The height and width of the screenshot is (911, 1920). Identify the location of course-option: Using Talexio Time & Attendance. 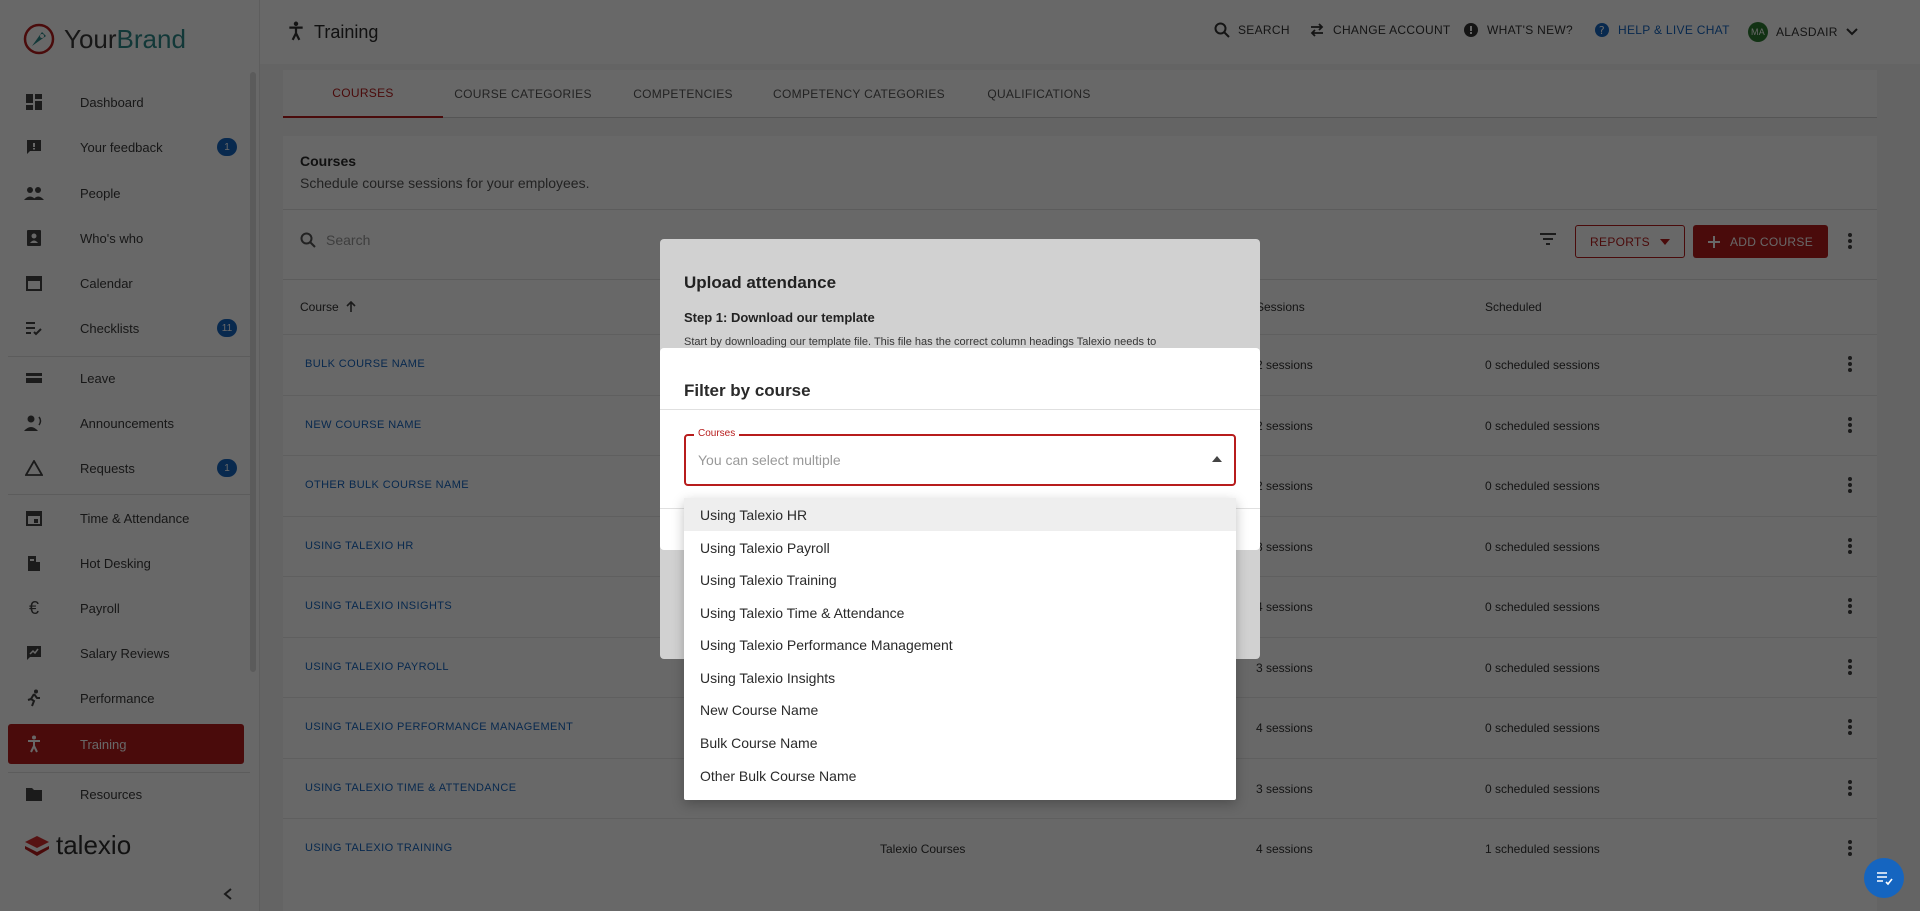
(960, 612).